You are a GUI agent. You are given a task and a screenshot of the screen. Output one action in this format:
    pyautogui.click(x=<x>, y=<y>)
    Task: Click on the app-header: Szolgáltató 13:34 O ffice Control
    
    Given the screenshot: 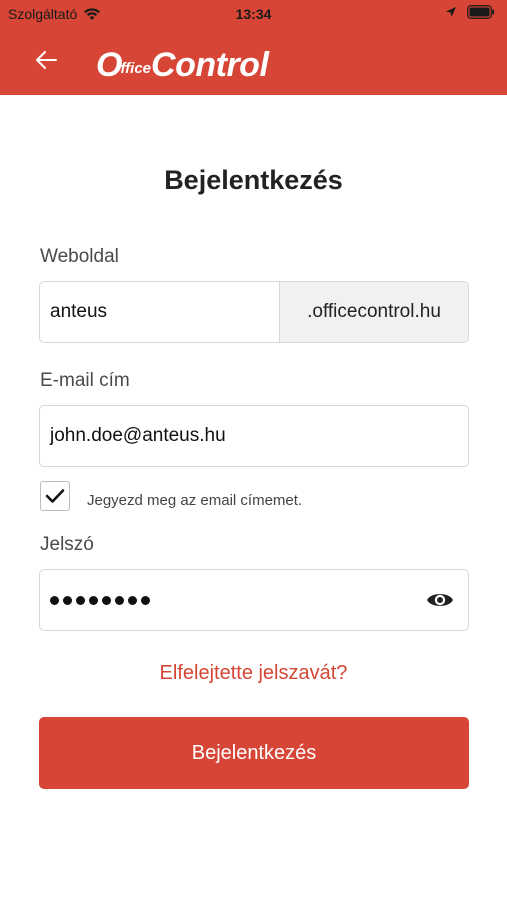 What is the action you would take?
    pyautogui.click(x=253, y=47)
    